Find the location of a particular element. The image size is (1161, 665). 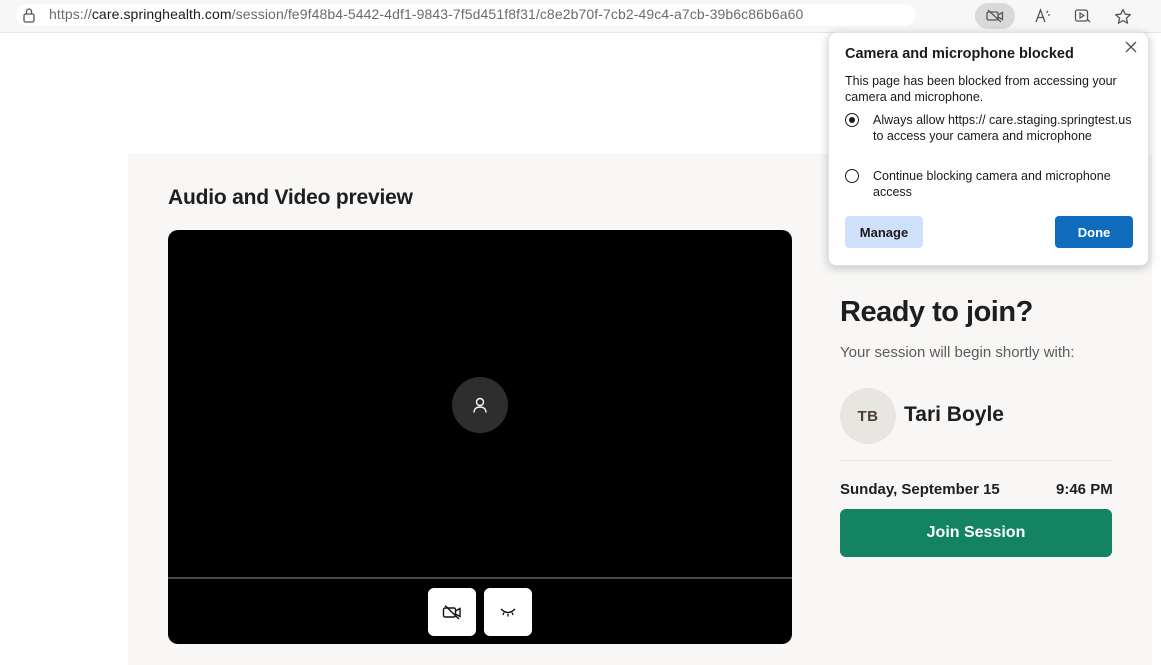

user-avatar is located at coordinates (480, 405).